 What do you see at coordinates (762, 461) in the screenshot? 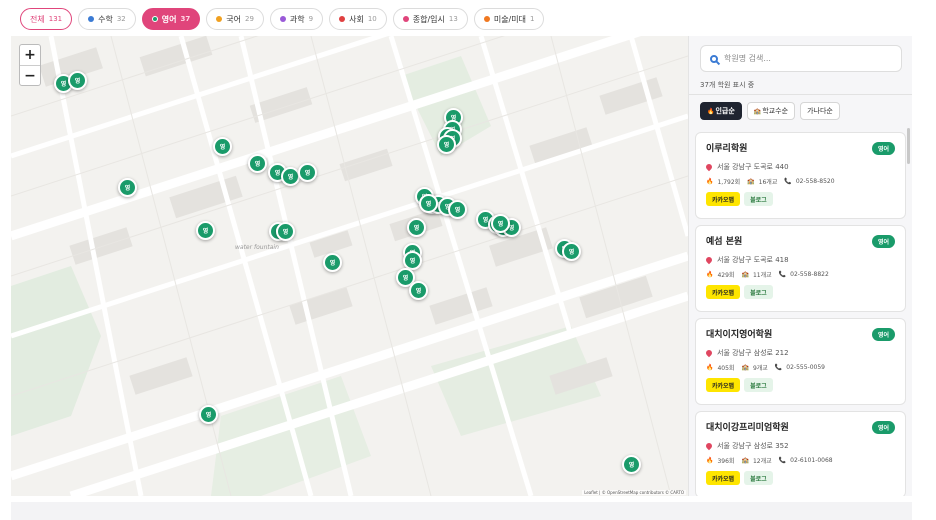
I see `school-count: 12개교` at bounding box center [762, 461].